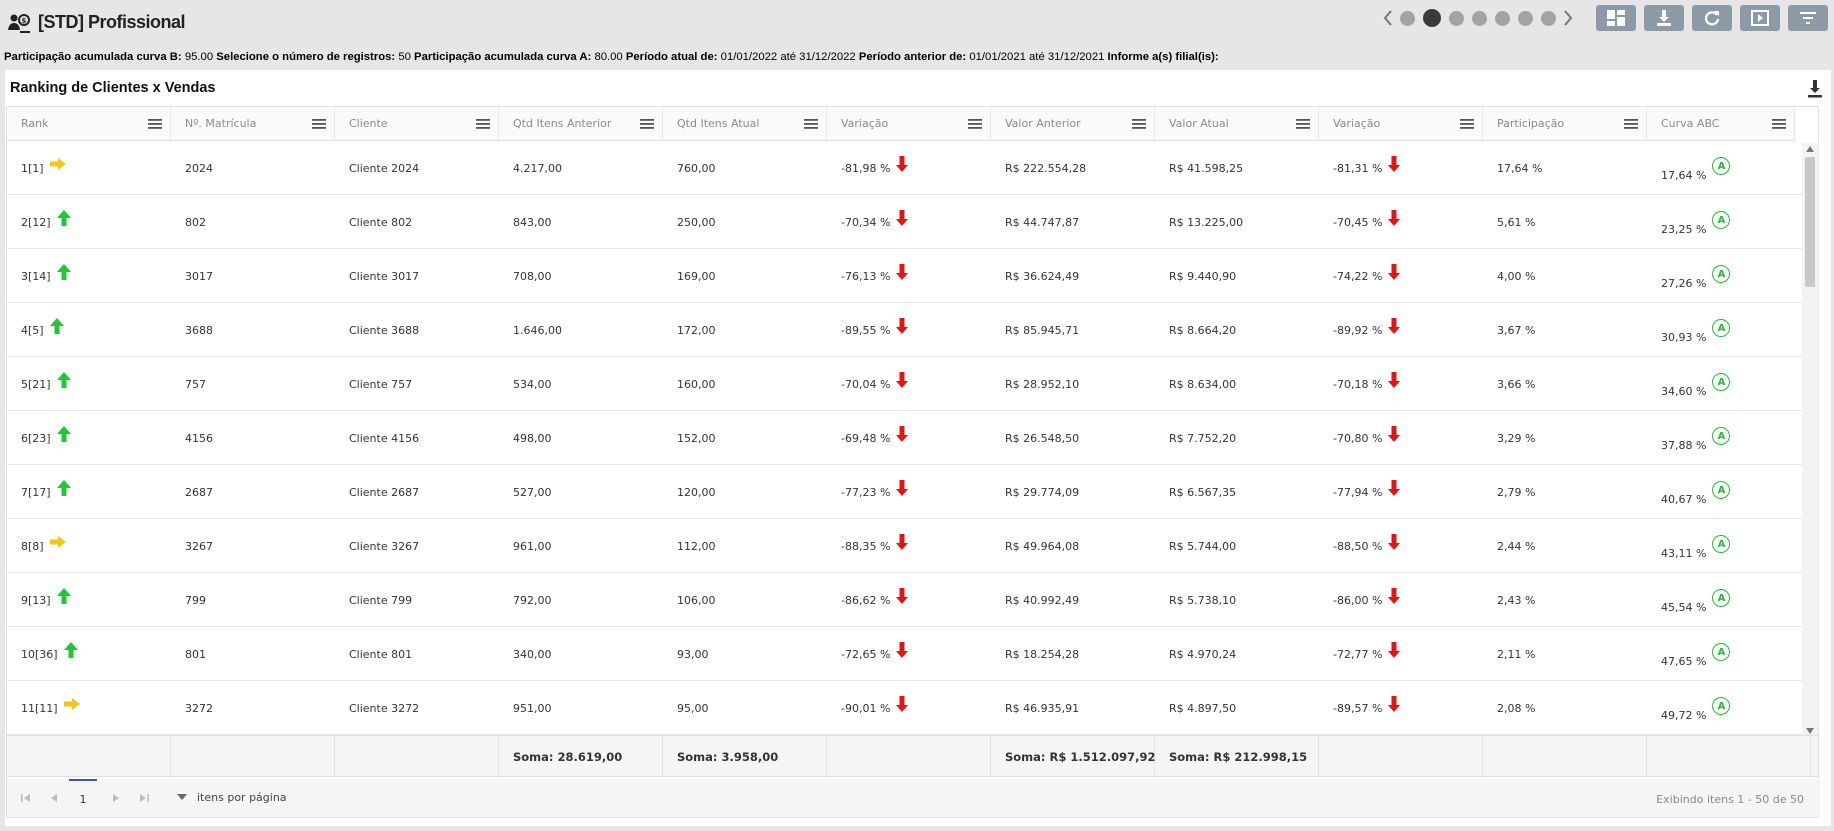 The image size is (1834, 831). I want to click on col-header-qtd-itens-atual: Qtd Itens Atual, so click(745, 124).